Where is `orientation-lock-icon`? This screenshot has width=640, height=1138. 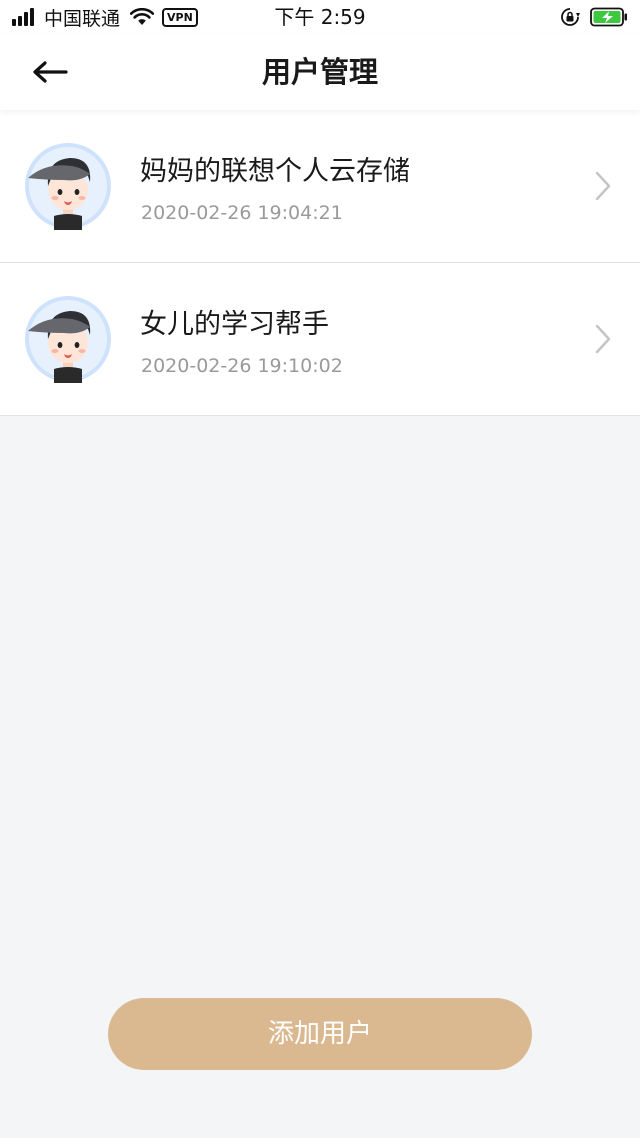
orientation-lock-icon is located at coordinates (570, 17).